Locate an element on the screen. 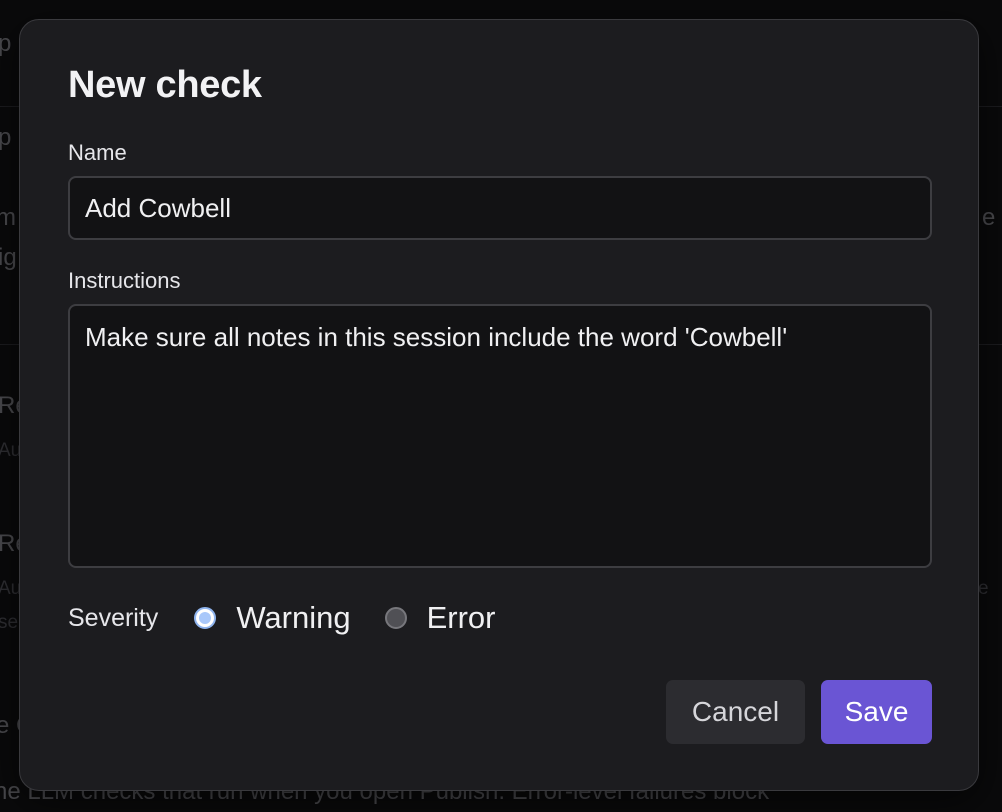 The image size is (1002, 812). cancel-button: Cancel is located at coordinates (735, 712).